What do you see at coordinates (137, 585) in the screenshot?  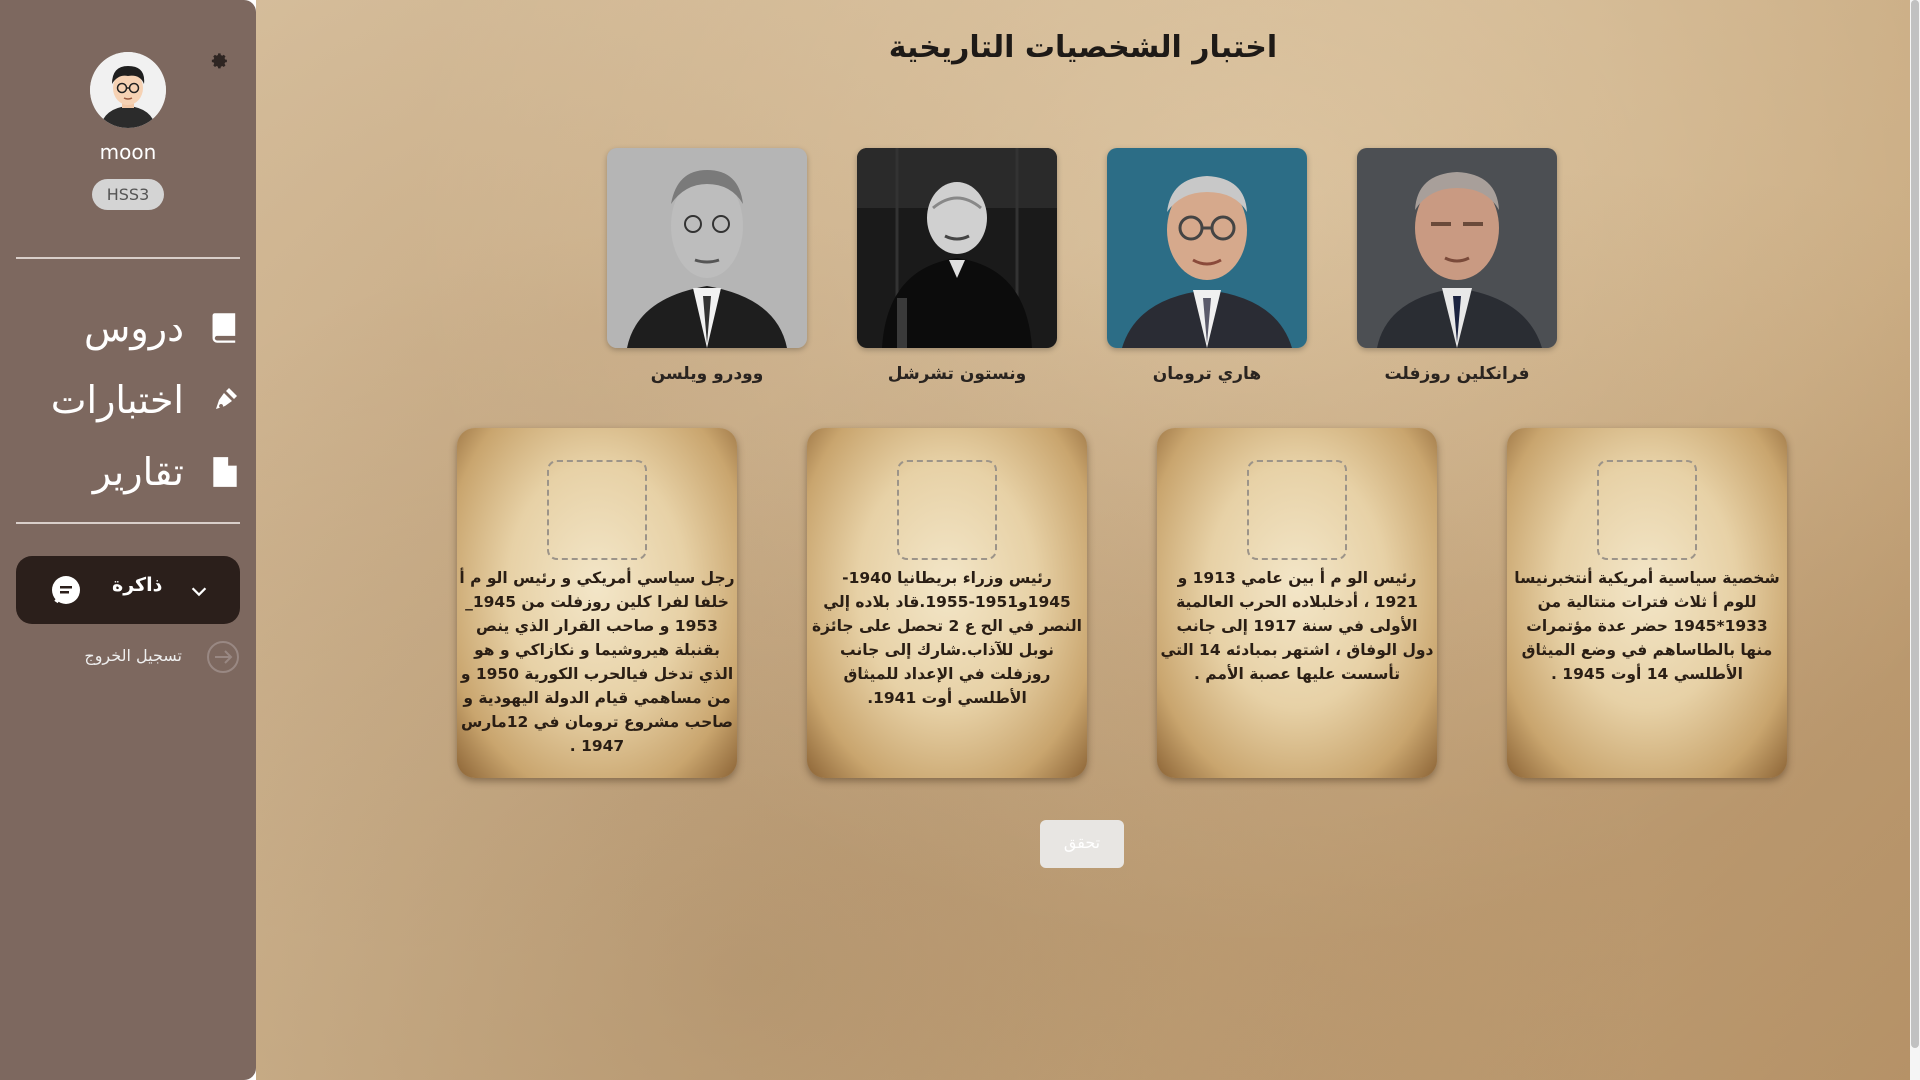 I see `memory-label: ذاكرة` at bounding box center [137, 585].